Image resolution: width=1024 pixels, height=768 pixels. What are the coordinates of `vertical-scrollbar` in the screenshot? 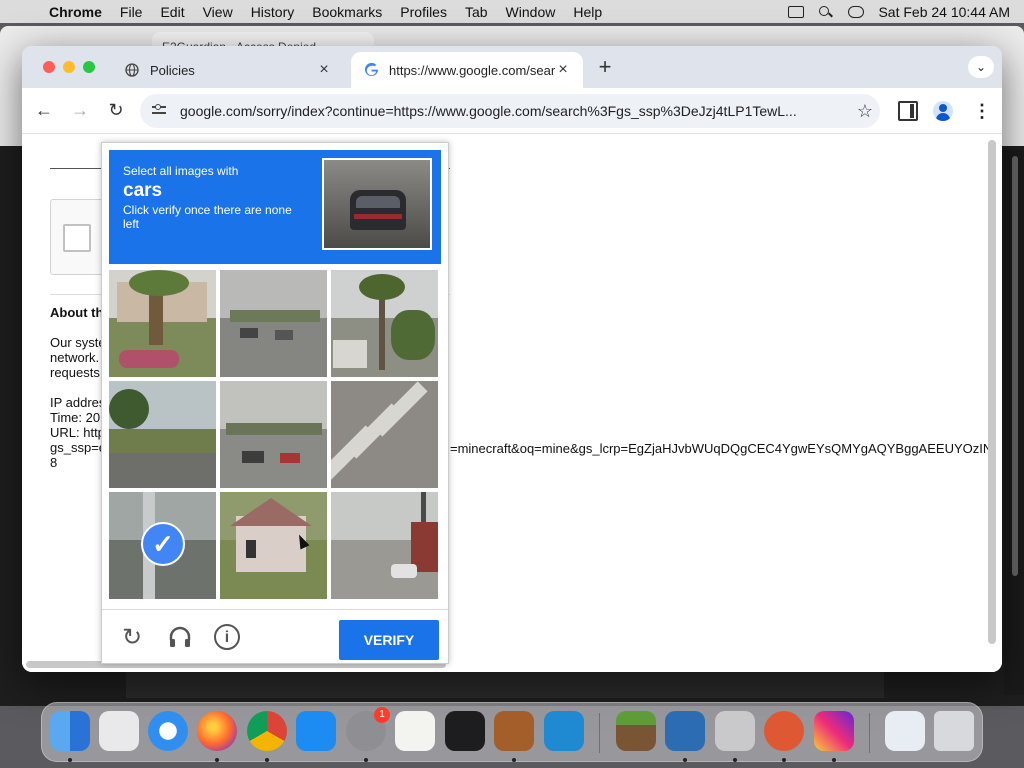 It's located at (992, 392).